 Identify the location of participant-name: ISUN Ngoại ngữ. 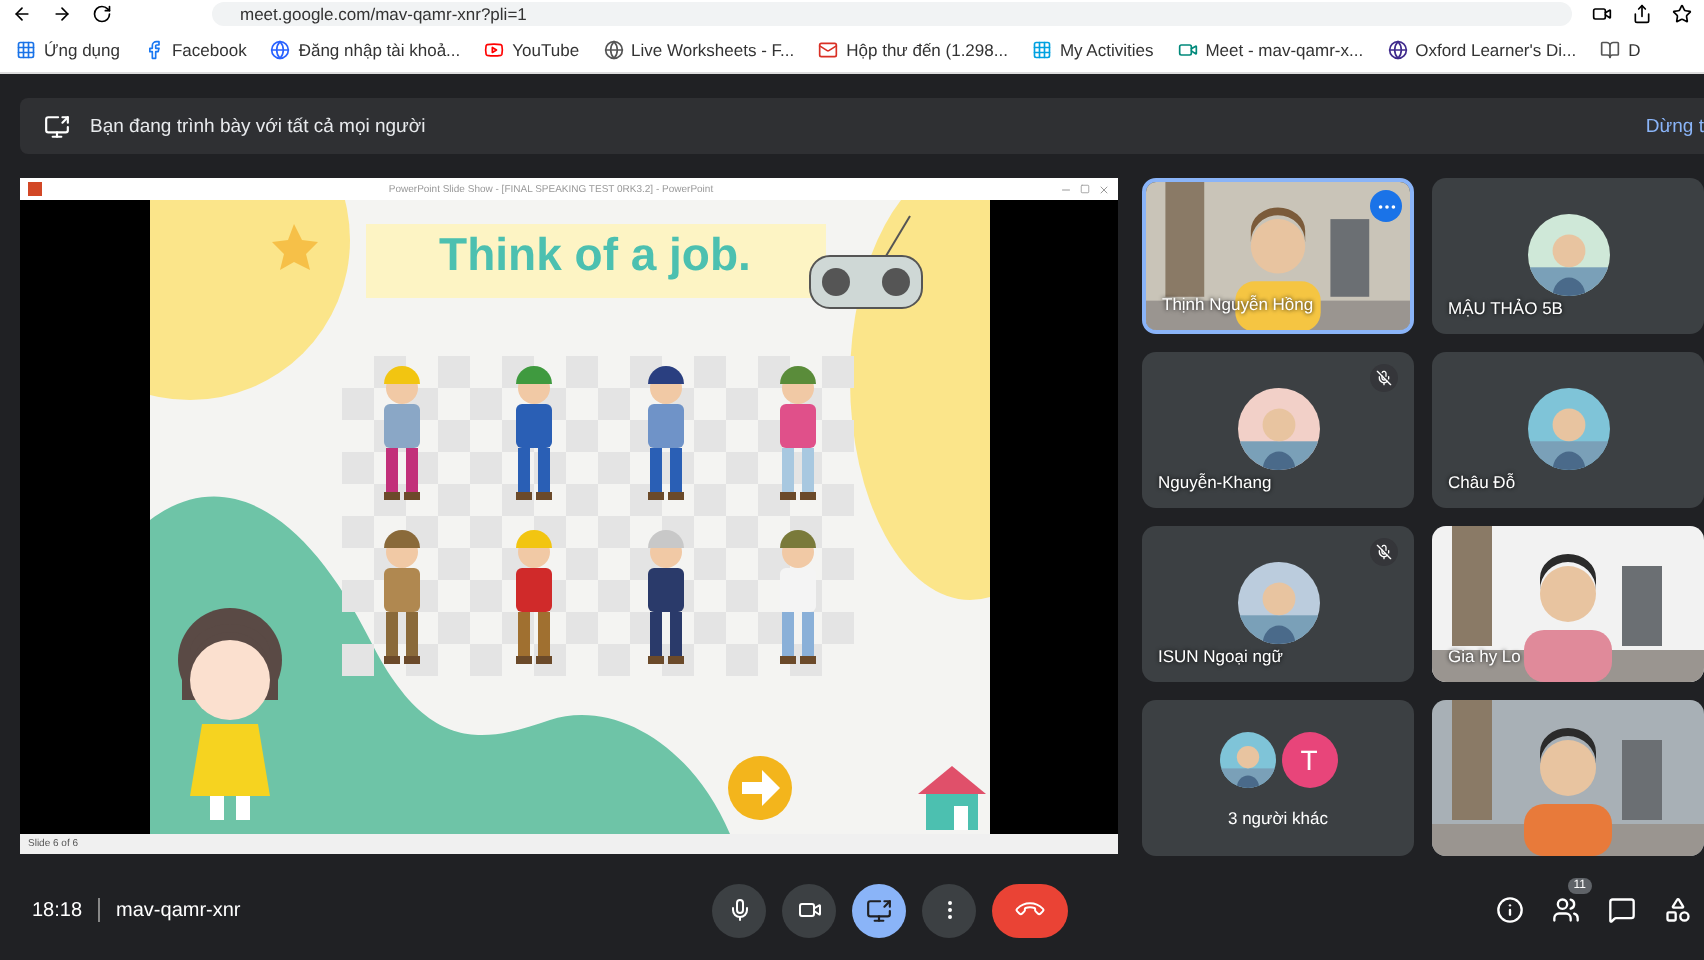
(1220, 656).